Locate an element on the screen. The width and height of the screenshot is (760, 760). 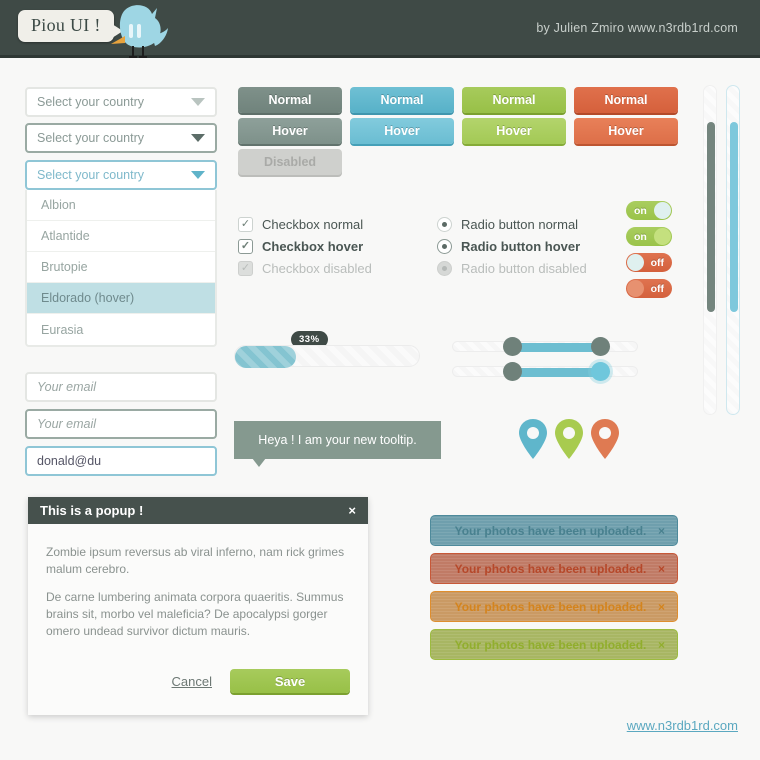
button-red-hover: Hover is located at coordinates (626, 131).